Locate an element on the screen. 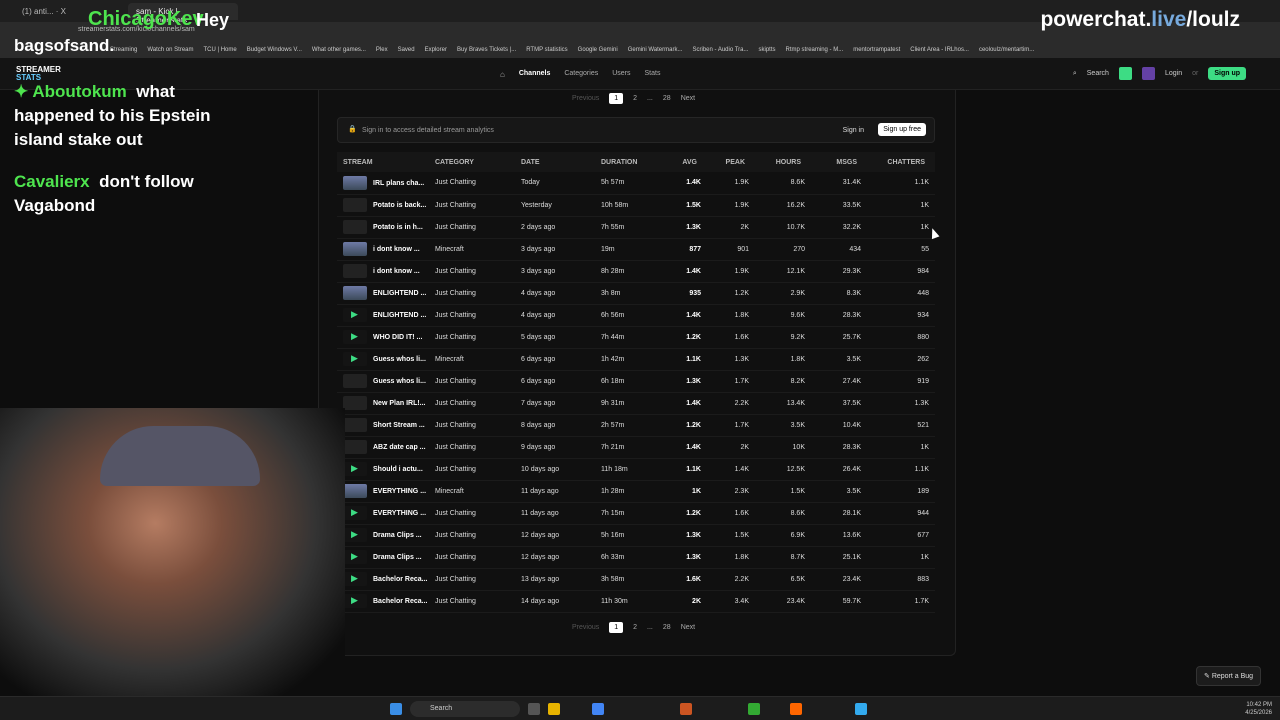 This screenshot has height=720, width=1280. signin-link: Sign in is located at coordinates (853, 130).